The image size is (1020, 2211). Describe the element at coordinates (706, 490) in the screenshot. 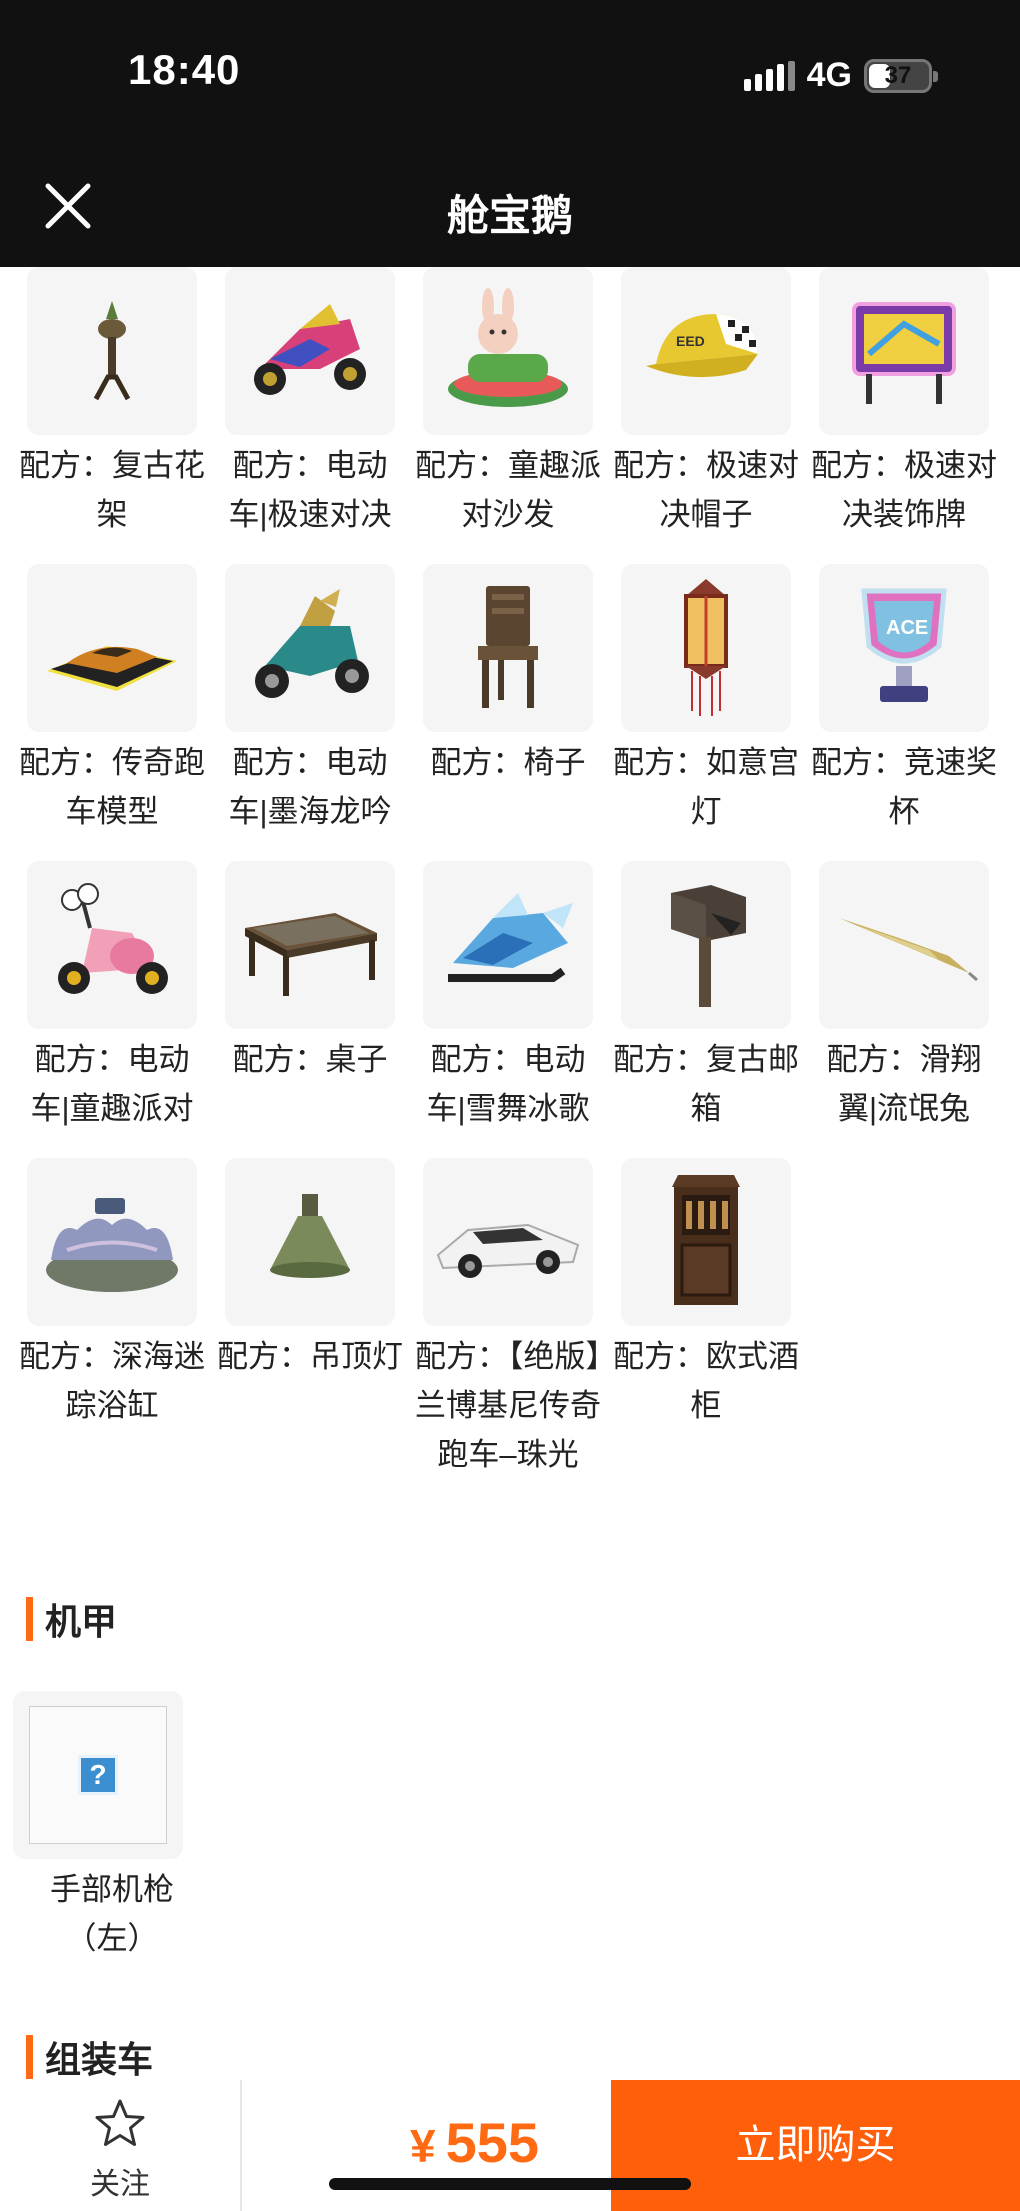

I see `item-label: 配方：极速对决帽子` at that location.